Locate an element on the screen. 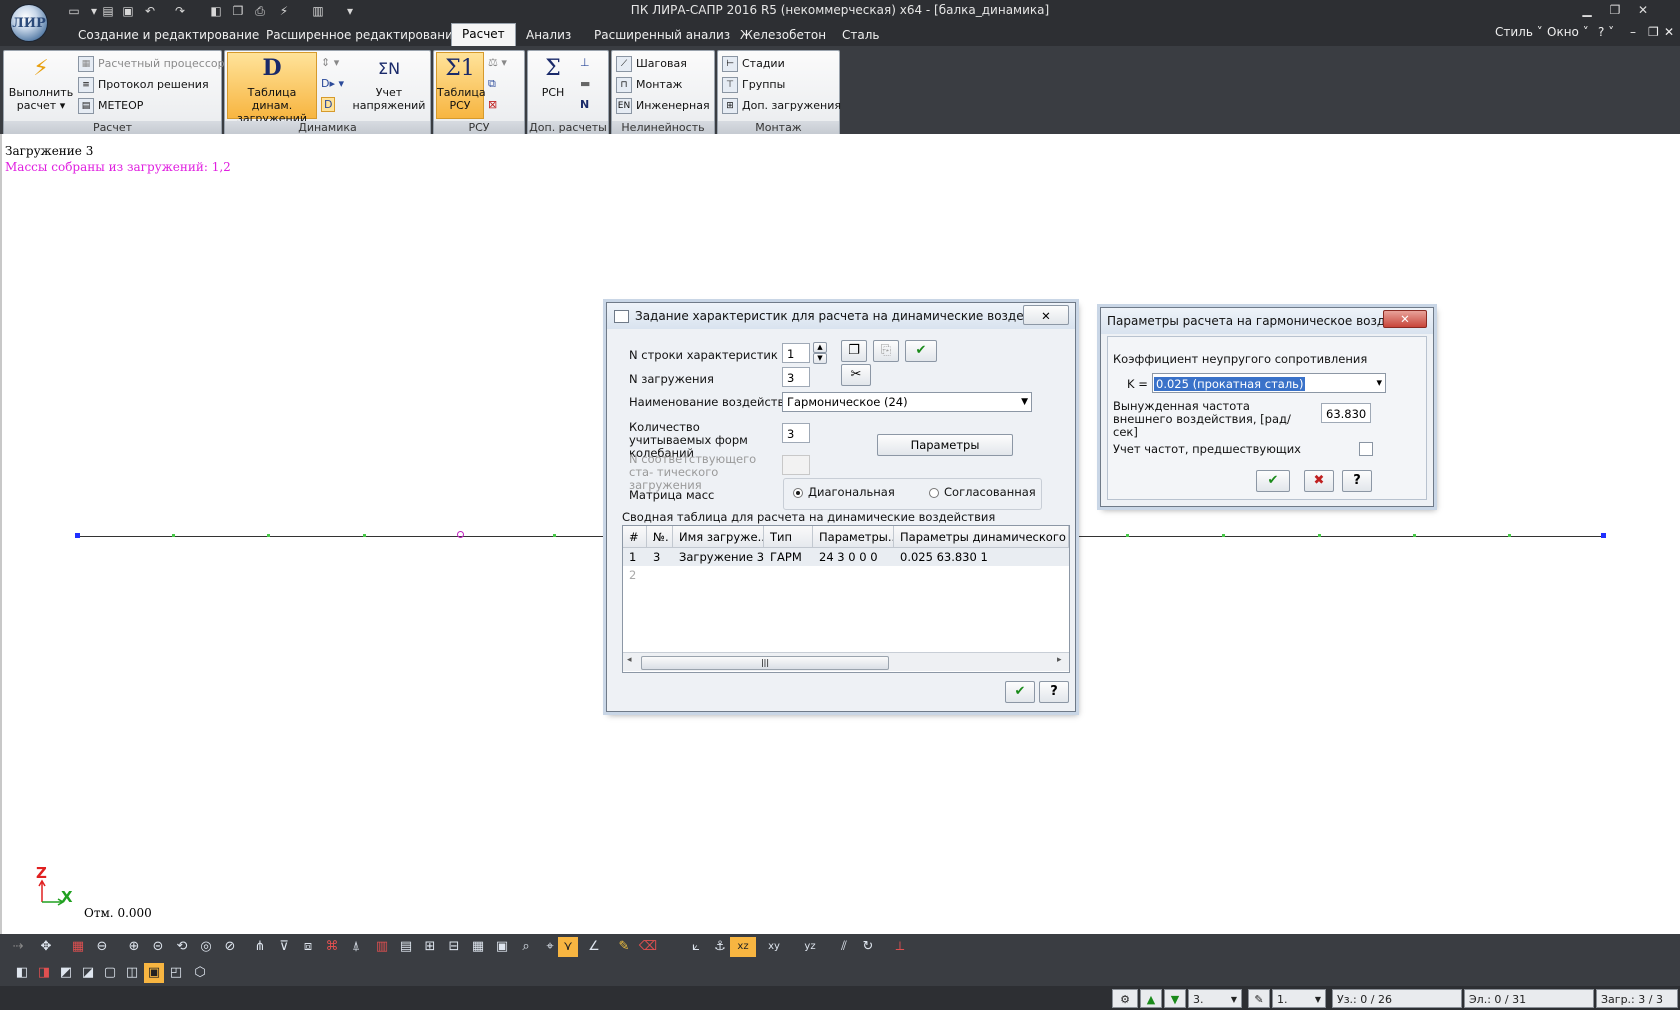 The image size is (1680, 1010). cube-view-7-icon: ◰ is located at coordinates (176, 973).